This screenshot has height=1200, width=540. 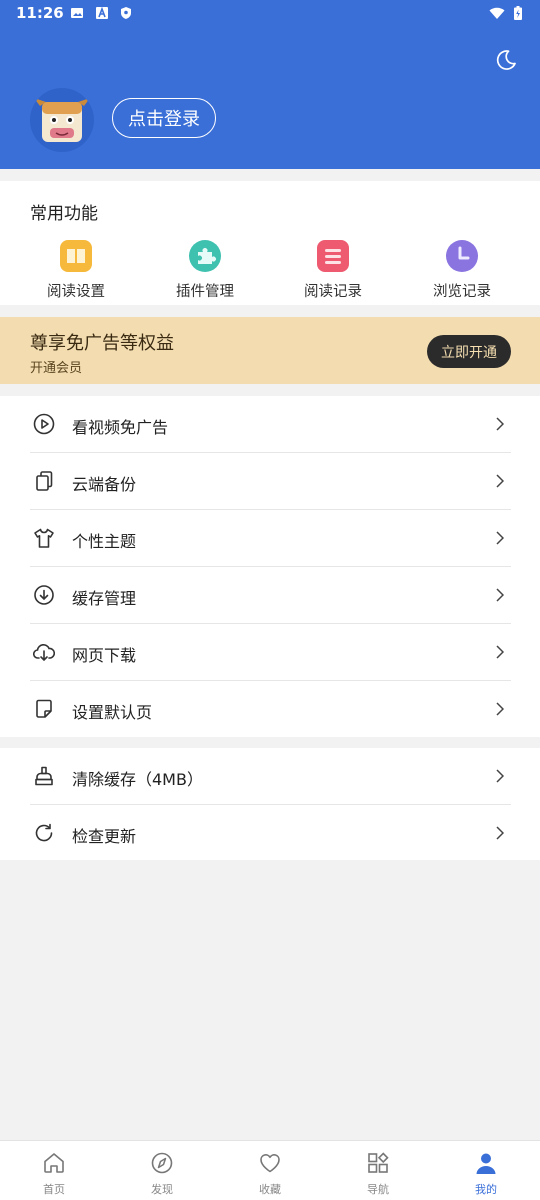 I want to click on vip-title: 尊享免广告等权益, so click(x=102, y=343).